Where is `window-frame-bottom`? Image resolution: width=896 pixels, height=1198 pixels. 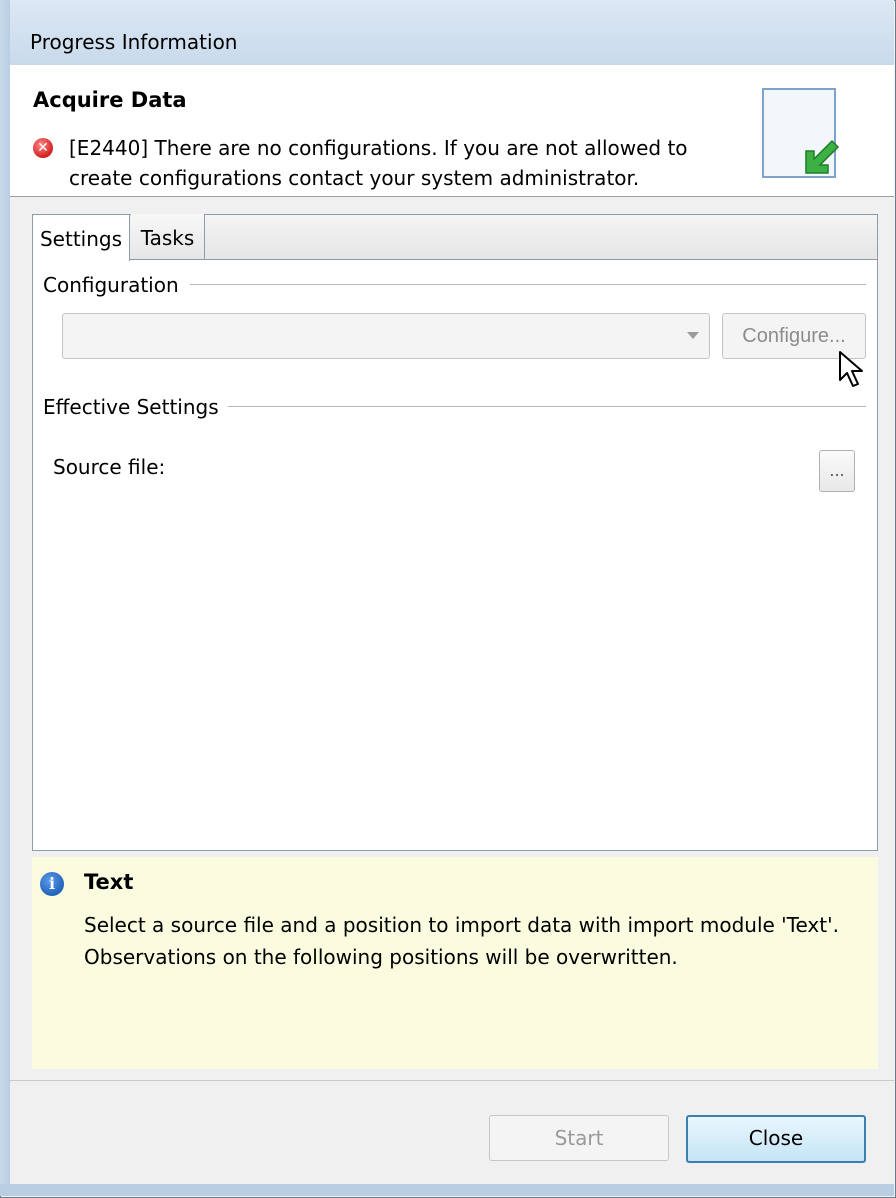 window-frame-bottom is located at coordinates (447, 1190).